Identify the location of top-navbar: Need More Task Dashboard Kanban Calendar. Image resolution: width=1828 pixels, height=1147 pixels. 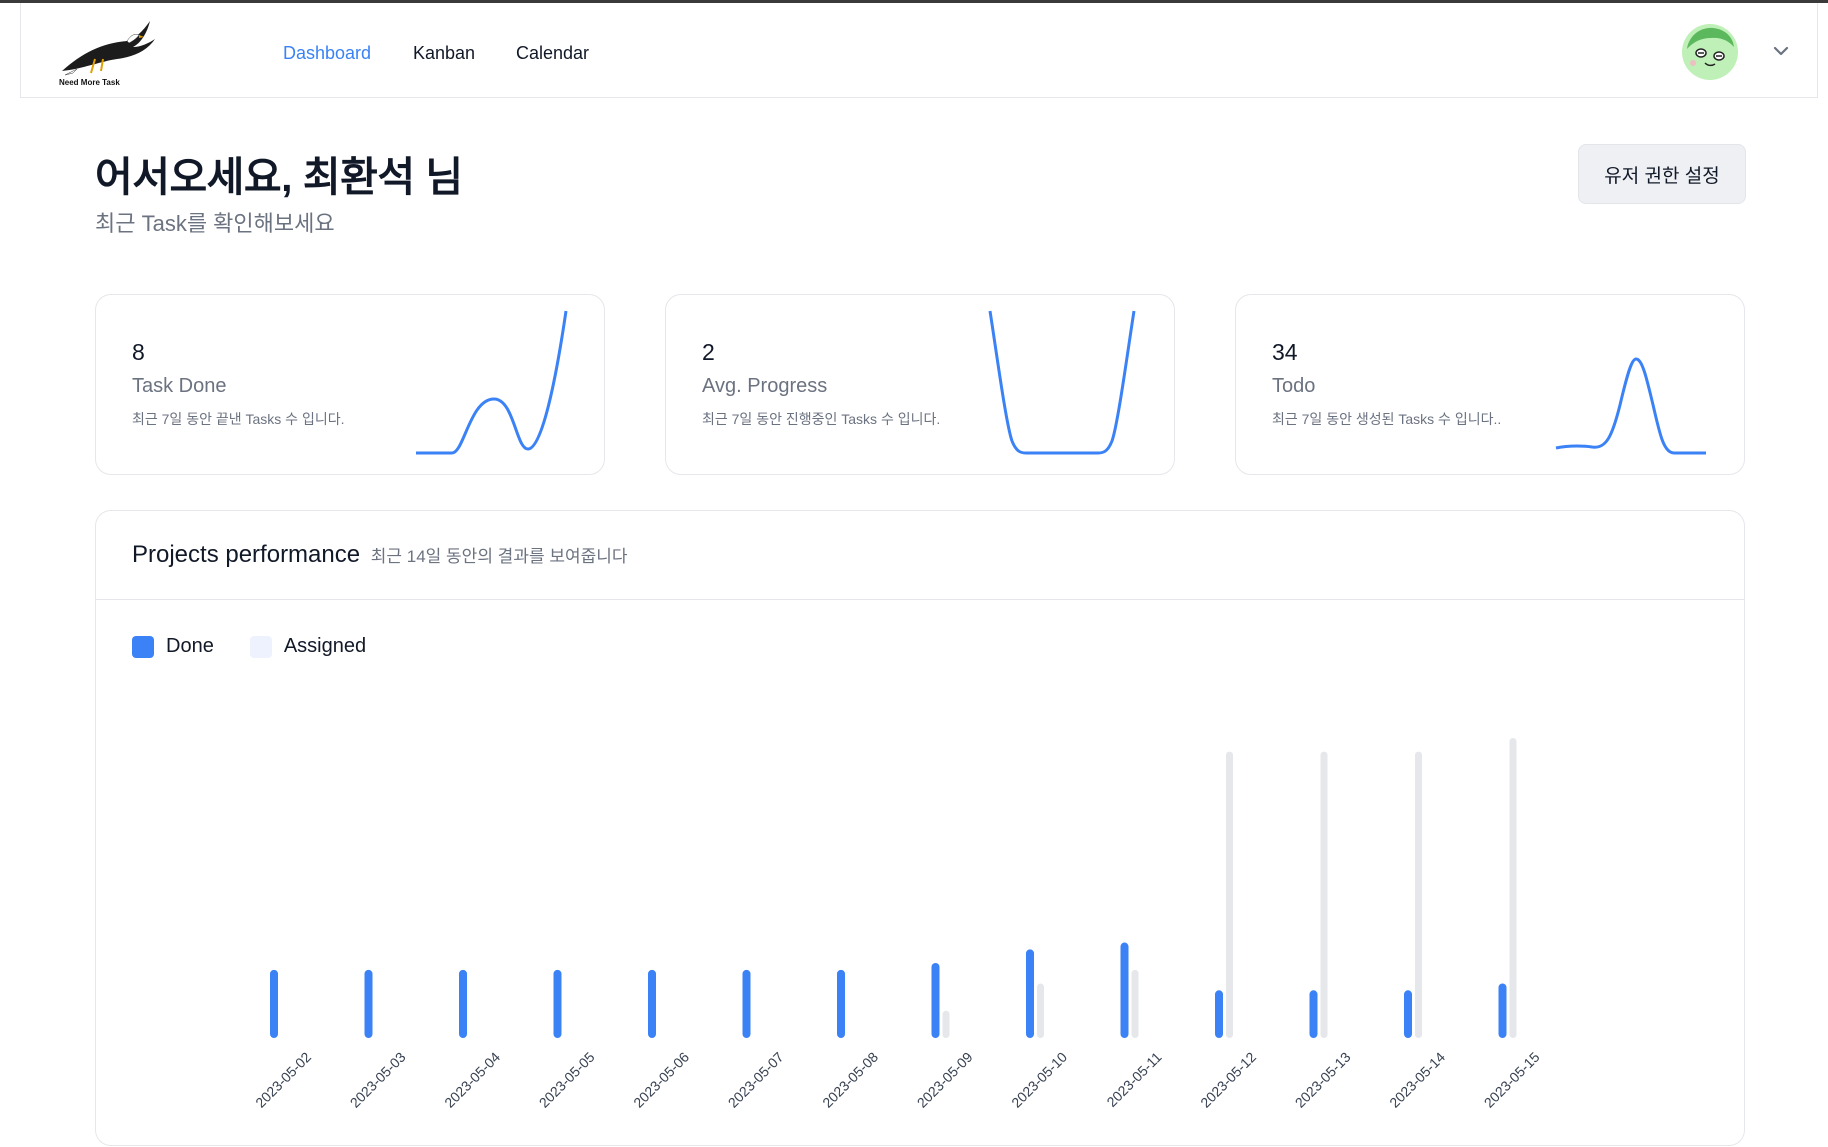
(919, 50).